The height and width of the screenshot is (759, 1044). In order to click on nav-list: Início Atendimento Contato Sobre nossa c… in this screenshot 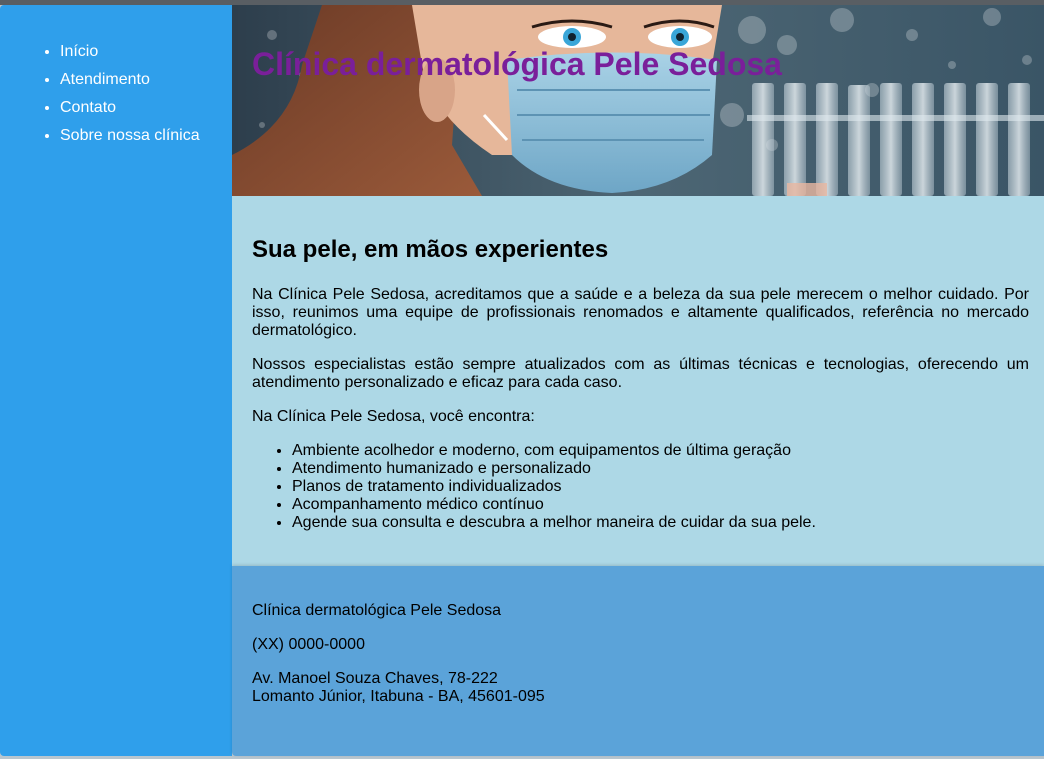, I will do `click(116, 77)`.